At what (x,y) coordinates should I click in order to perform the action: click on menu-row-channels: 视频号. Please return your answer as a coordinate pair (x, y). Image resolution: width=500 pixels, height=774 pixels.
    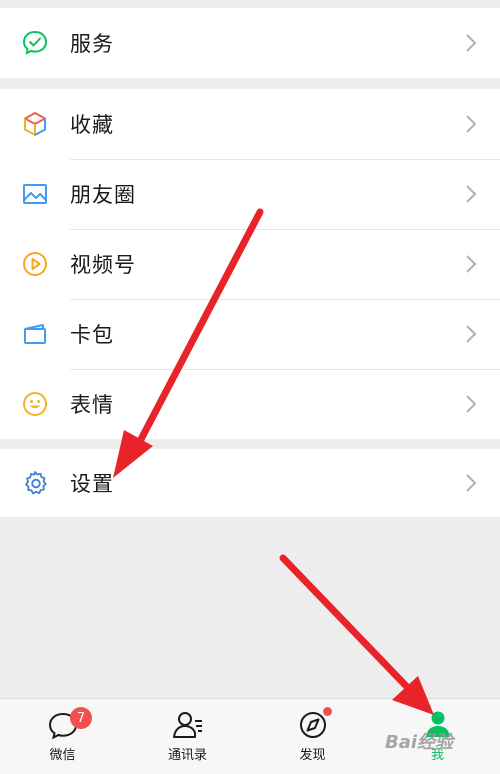
    Looking at the image, I should click on (250, 264).